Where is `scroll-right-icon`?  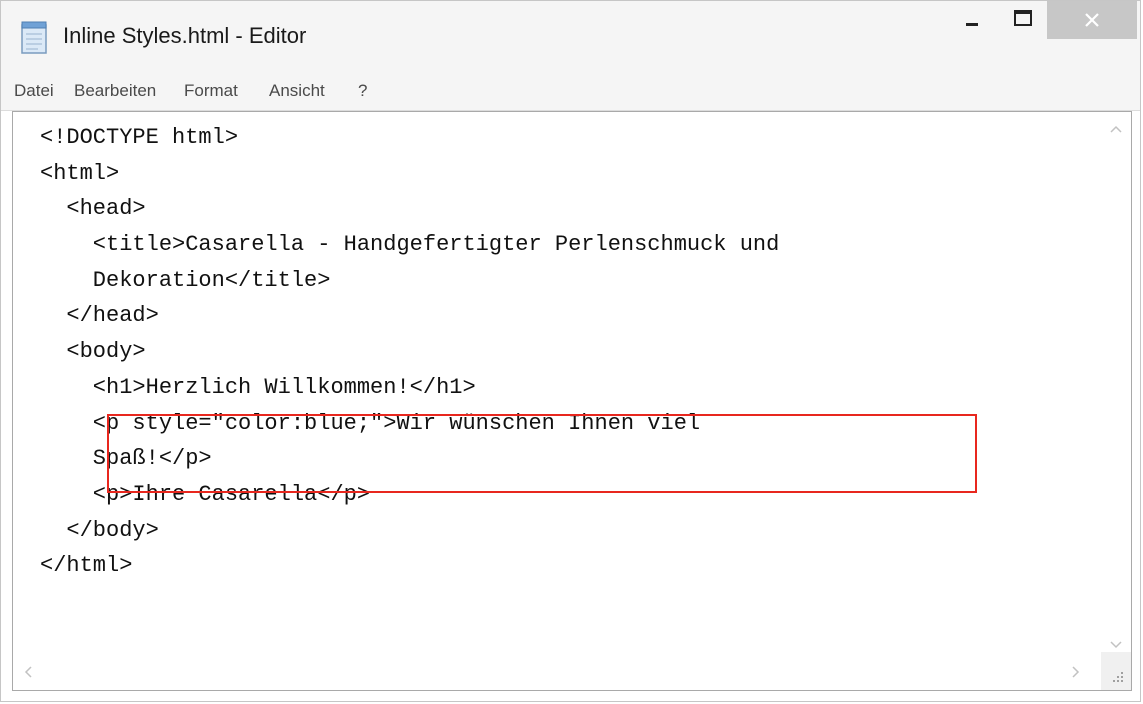 scroll-right-icon is located at coordinates (1076, 672).